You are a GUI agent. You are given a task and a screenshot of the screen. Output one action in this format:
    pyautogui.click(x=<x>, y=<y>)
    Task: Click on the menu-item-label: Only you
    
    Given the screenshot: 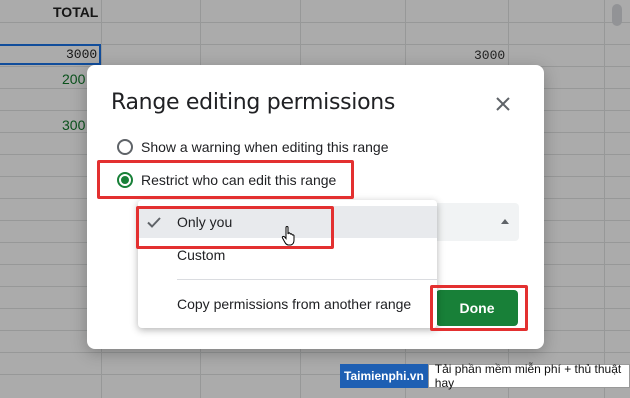 What is the action you would take?
    pyautogui.click(x=205, y=222)
    